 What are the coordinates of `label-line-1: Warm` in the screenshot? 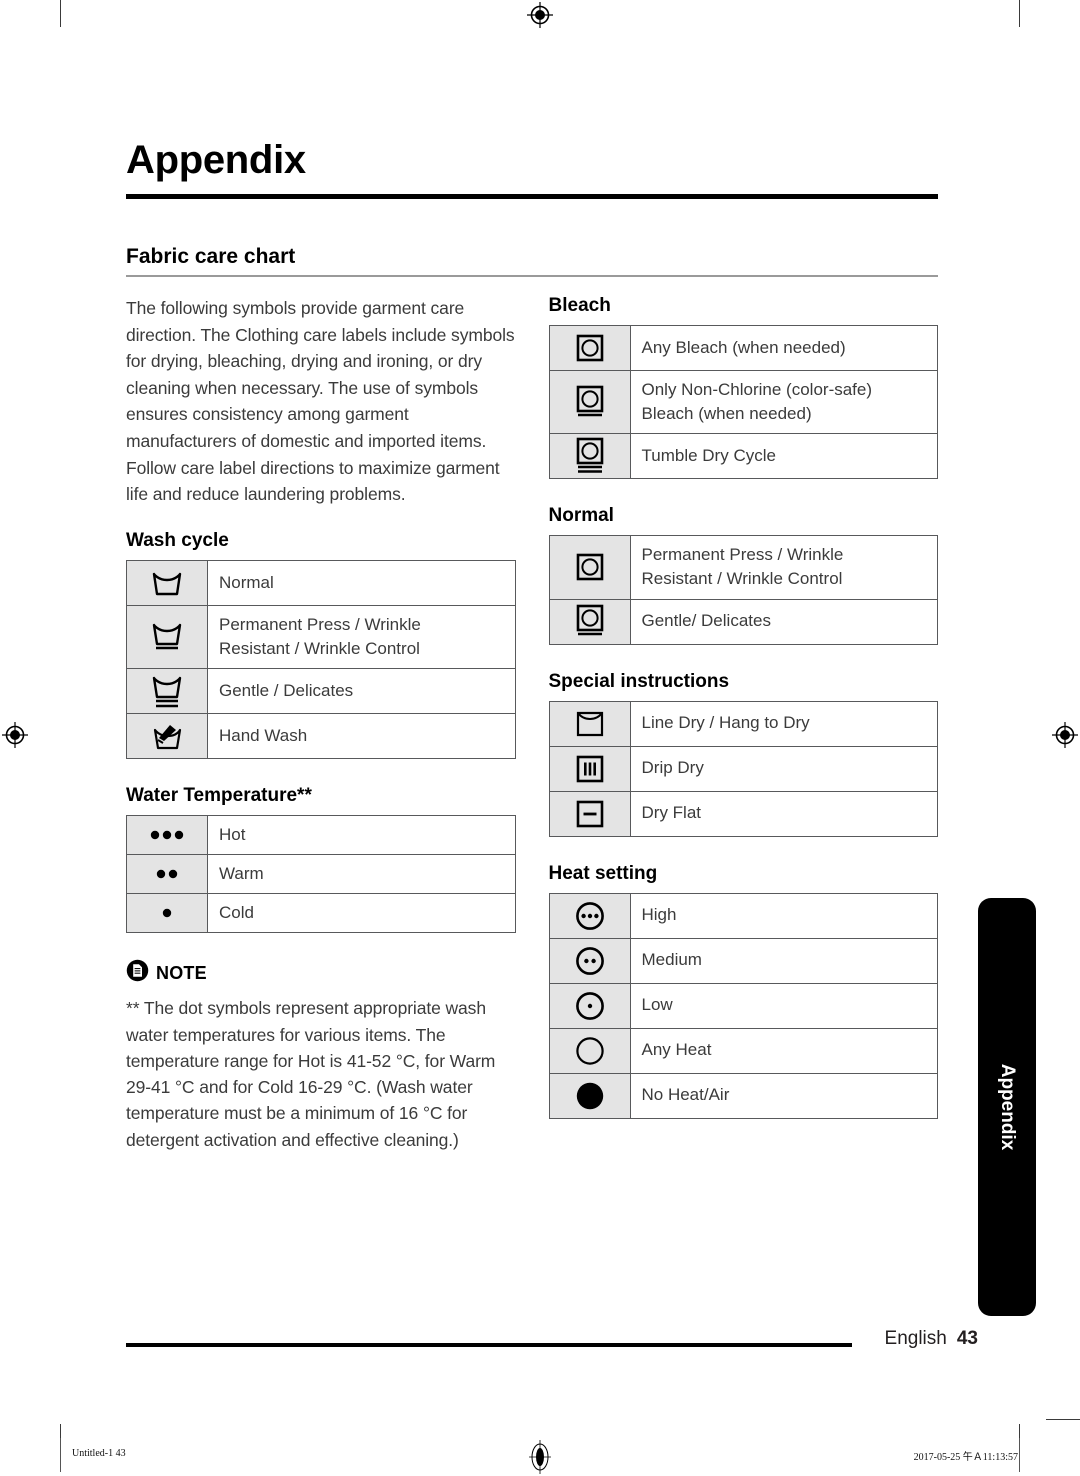 It's located at (241, 874).